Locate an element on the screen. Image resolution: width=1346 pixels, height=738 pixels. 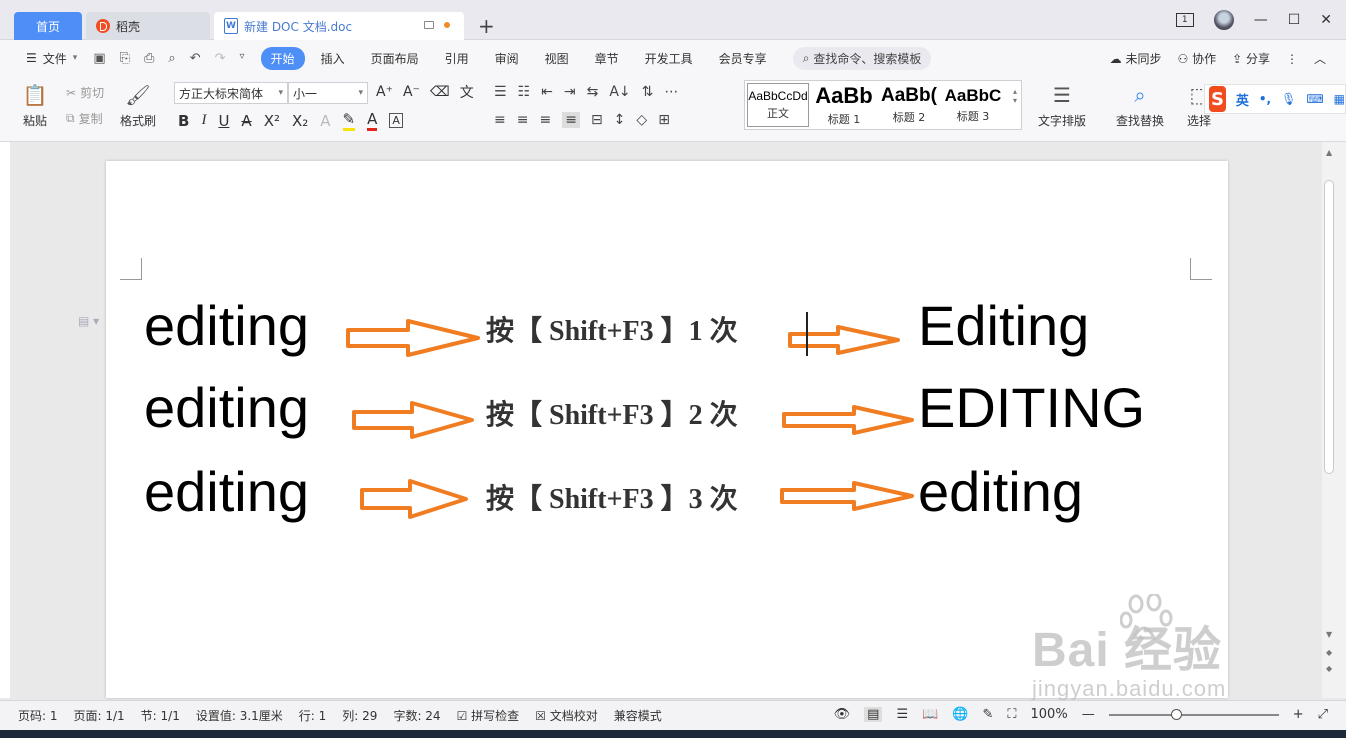
tab-review: 审阅 is located at coordinates (507, 58).